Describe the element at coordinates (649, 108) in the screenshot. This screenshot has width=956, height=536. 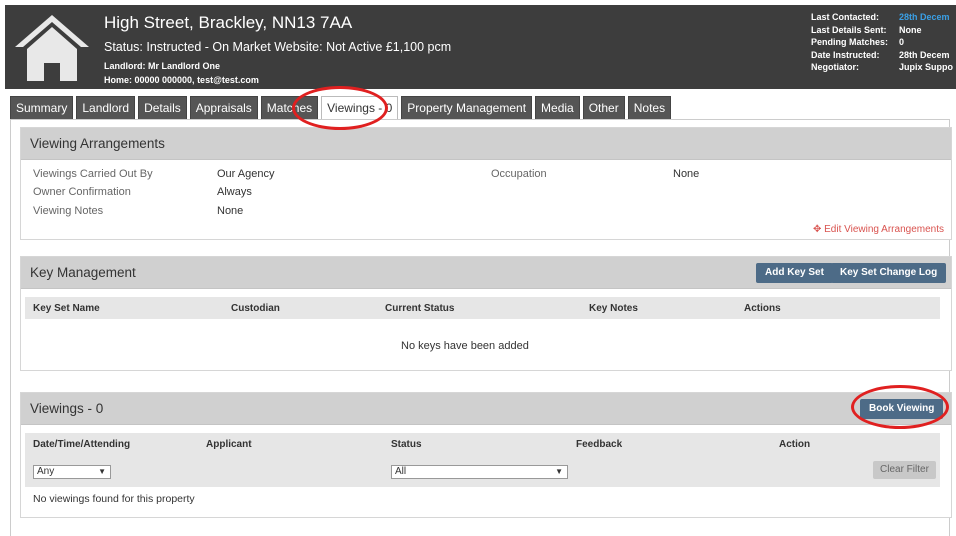
I see `tab-notes: Notes` at that location.